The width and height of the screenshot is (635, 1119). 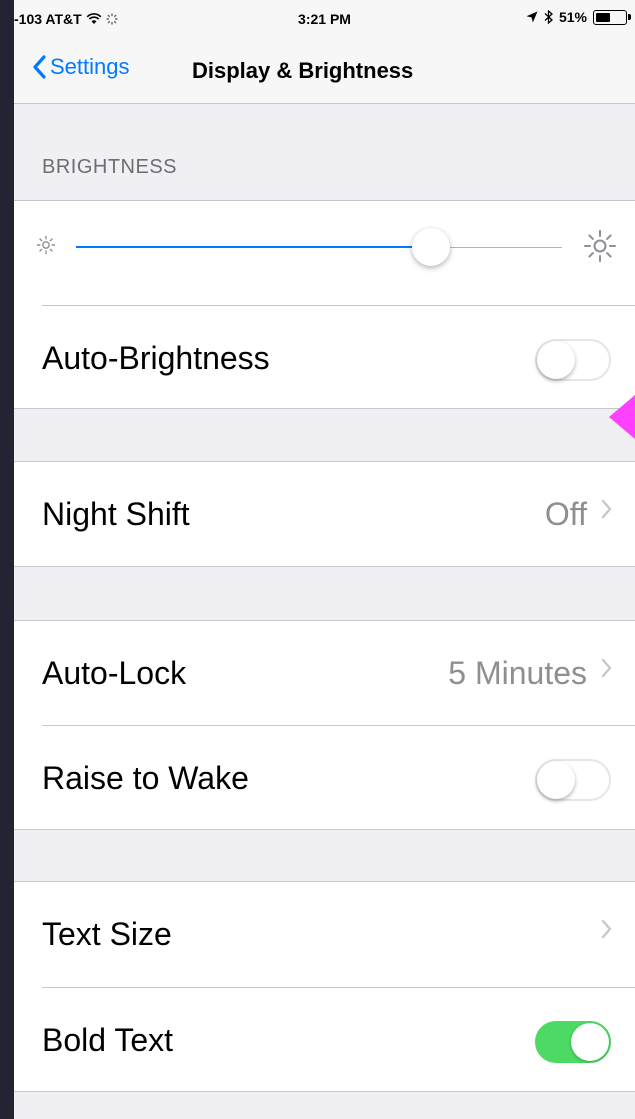 What do you see at coordinates (496, 247) in the screenshot?
I see `slider-track-empty` at bounding box center [496, 247].